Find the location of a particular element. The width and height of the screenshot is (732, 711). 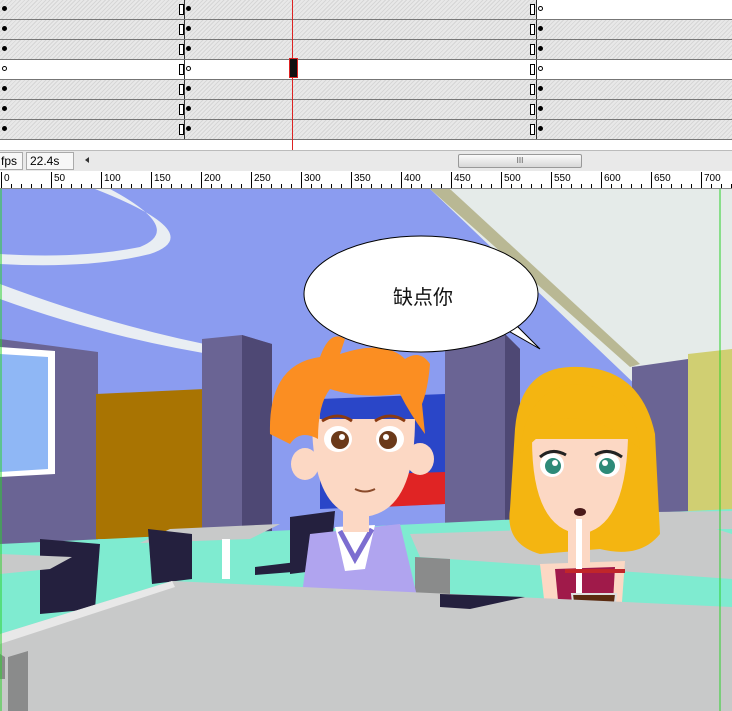

ruler-label: 350 is located at coordinates (362, 178).